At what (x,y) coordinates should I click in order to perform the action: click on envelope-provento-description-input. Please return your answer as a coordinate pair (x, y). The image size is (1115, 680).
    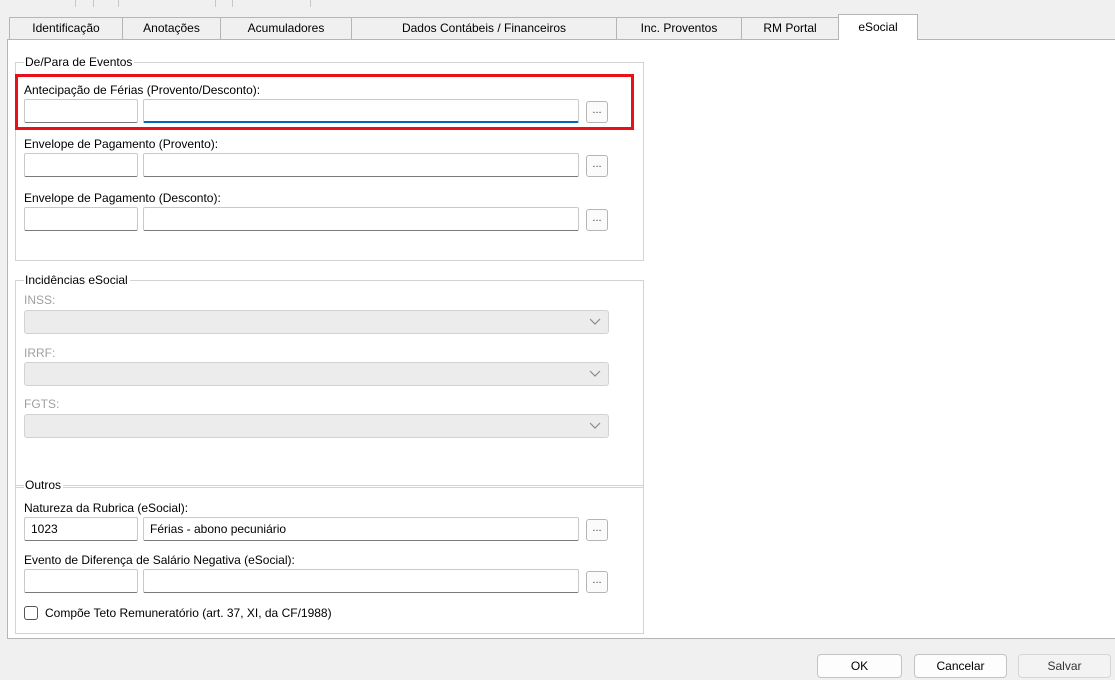
    Looking at the image, I should click on (361, 165).